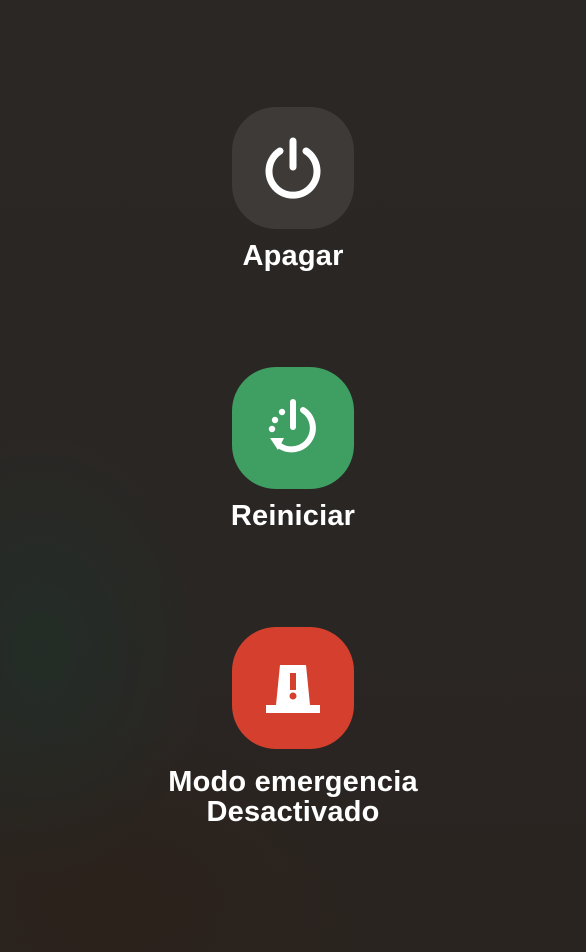 The width and height of the screenshot is (586, 952). What do you see at coordinates (293, 782) in the screenshot?
I see `emergency-mode-title: Modo emergencia` at bounding box center [293, 782].